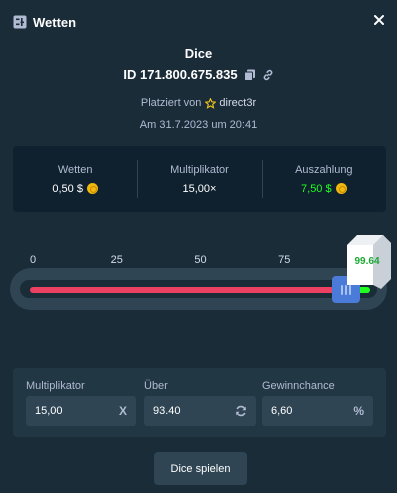 This screenshot has height=493, width=397. I want to click on stat-bet: Wetten 0,50 $, so click(75, 179).